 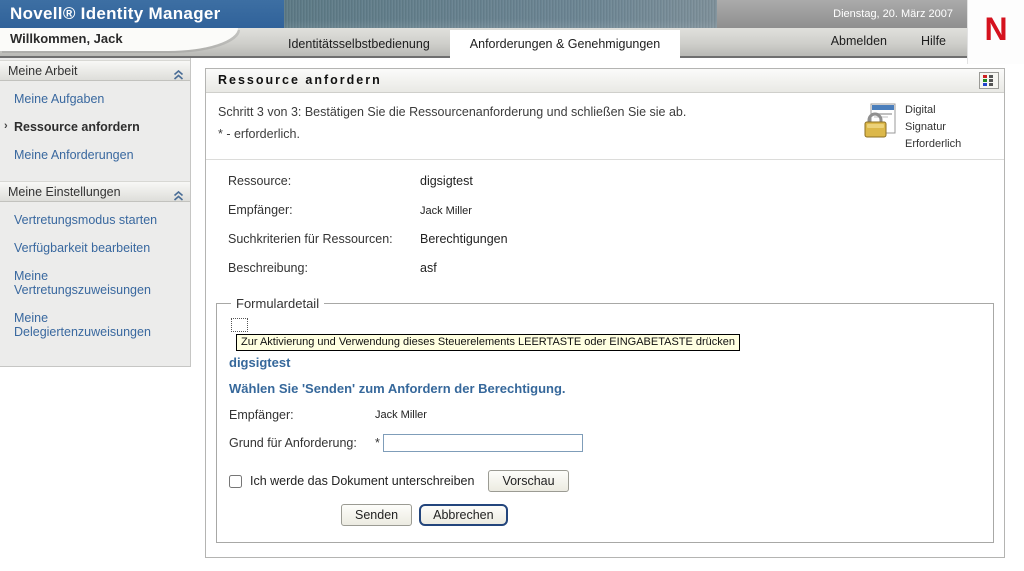 What do you see at coordinates (95, 99) in the screenshot?
I see `sidebar-item-my-tasks: Meine Aufgaben` at bounding box center [95, 99].